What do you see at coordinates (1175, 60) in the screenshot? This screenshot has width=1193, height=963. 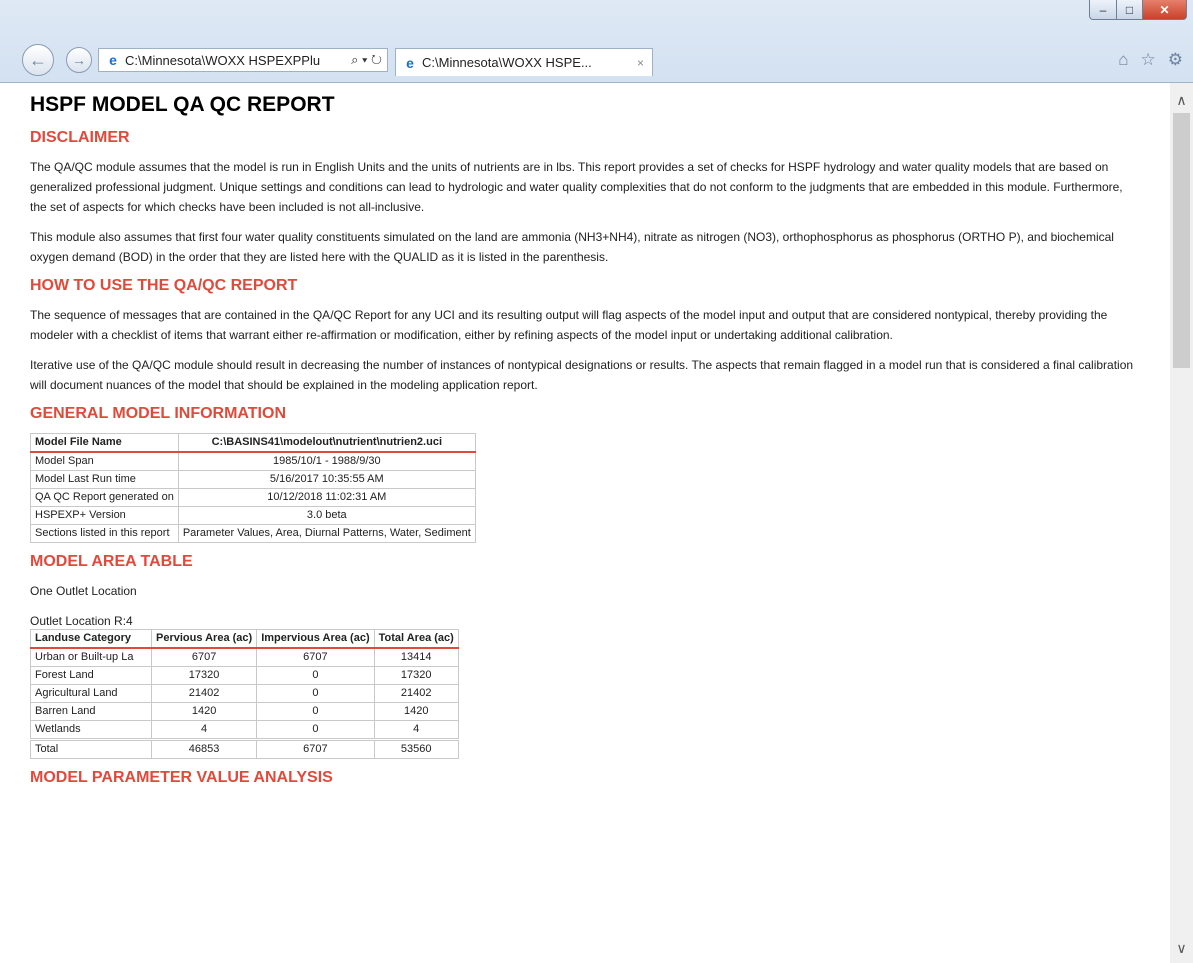 I see `settings-gear-icon: ⚙` at bounding box center [1175, 60].